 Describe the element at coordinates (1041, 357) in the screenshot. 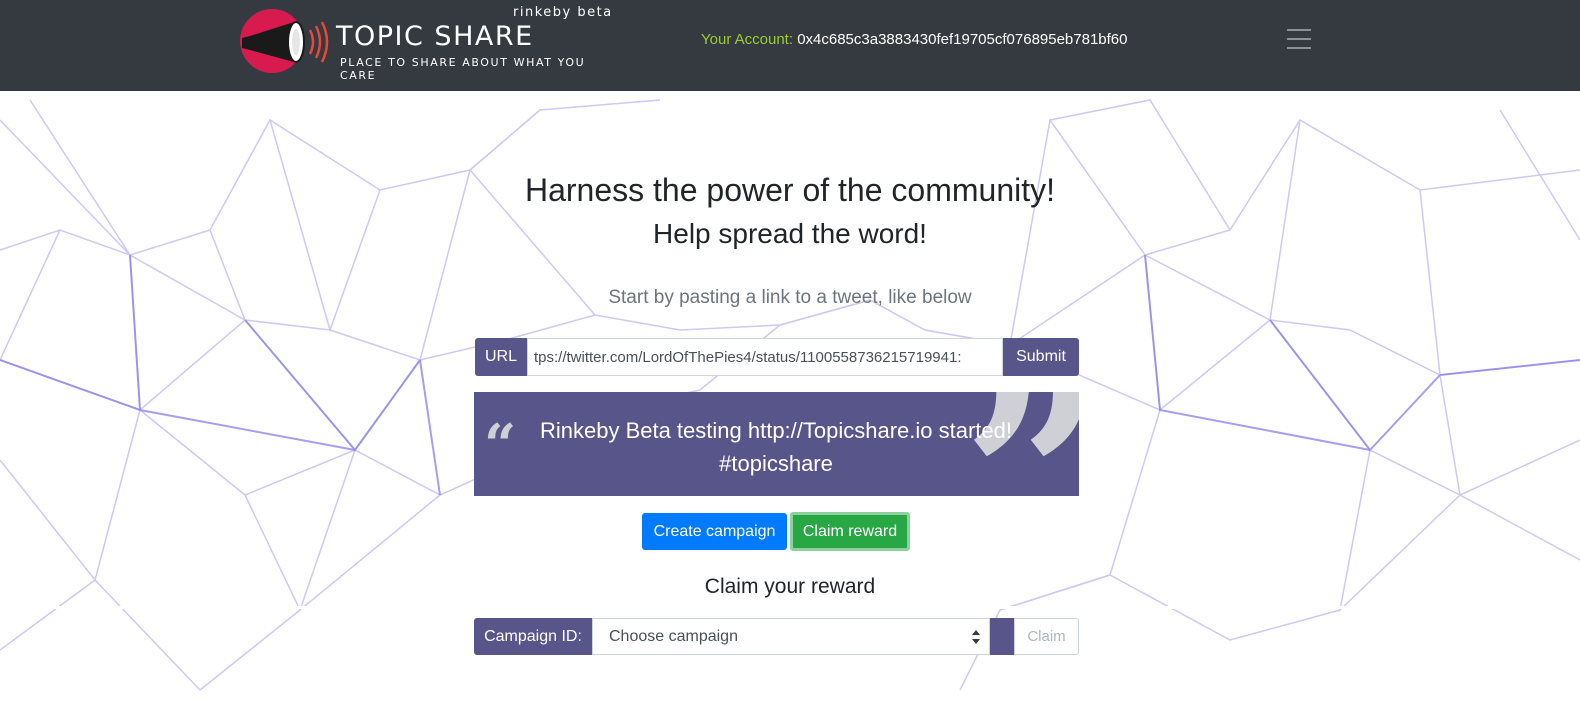

I see `submit-button: Submit` at that location.